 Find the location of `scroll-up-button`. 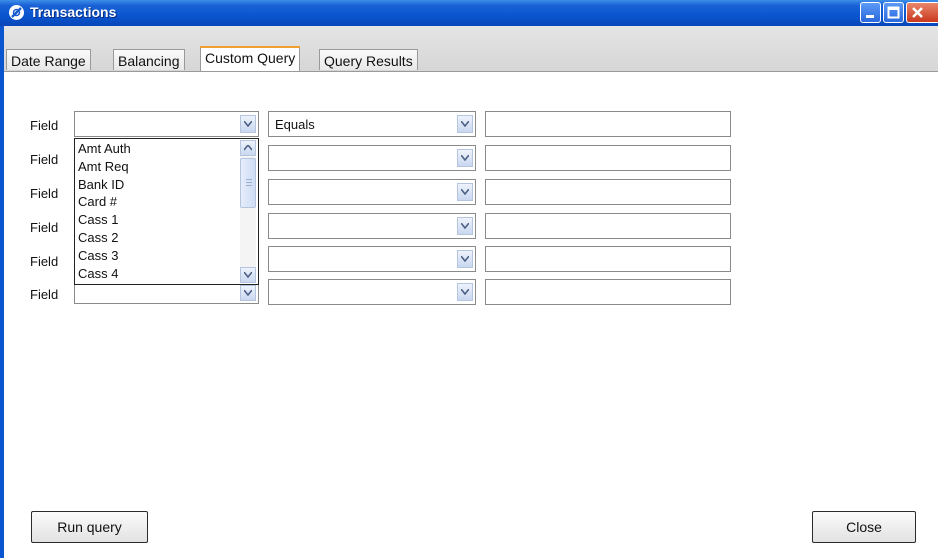

scroll-up-button is located at coordinates (248, 148).